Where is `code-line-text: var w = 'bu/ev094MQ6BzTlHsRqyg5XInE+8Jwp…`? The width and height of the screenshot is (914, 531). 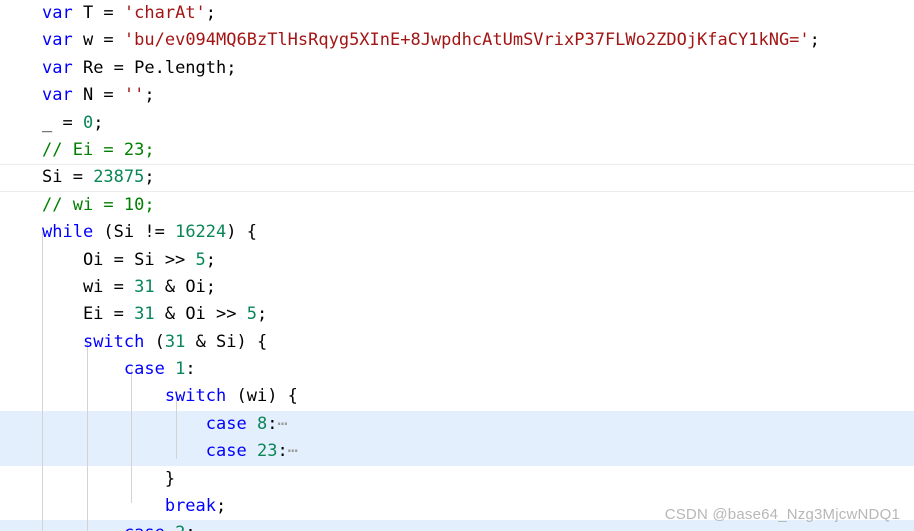
code-line-text: var w = 'bu/ev094MQ6BzTlHsRqyg5XInE+8Jwp… is located at coordinates (457, 40).